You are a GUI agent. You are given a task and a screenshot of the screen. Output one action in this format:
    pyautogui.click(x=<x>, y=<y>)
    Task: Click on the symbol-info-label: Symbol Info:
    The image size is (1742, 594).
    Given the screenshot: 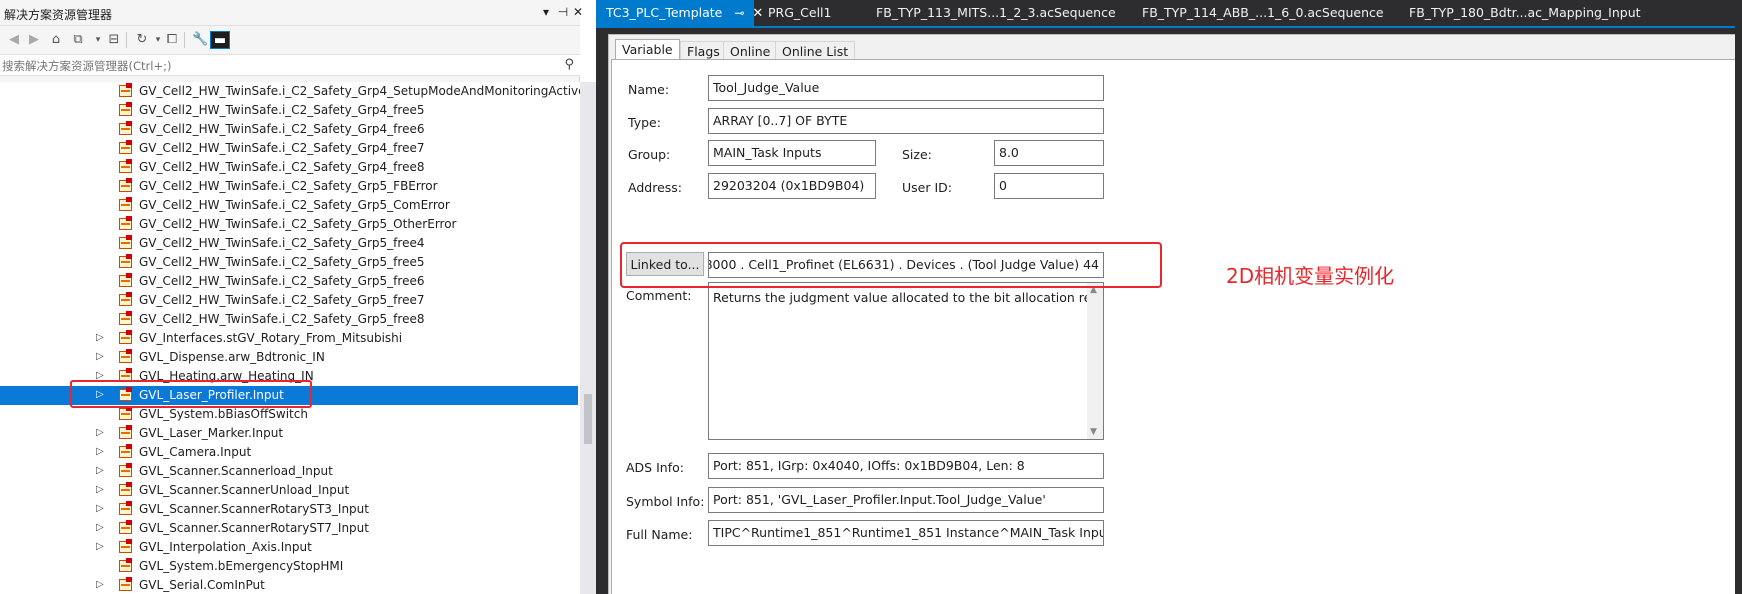 What is the action you would take?
    pyautogui.click(x=665, y=501)
    